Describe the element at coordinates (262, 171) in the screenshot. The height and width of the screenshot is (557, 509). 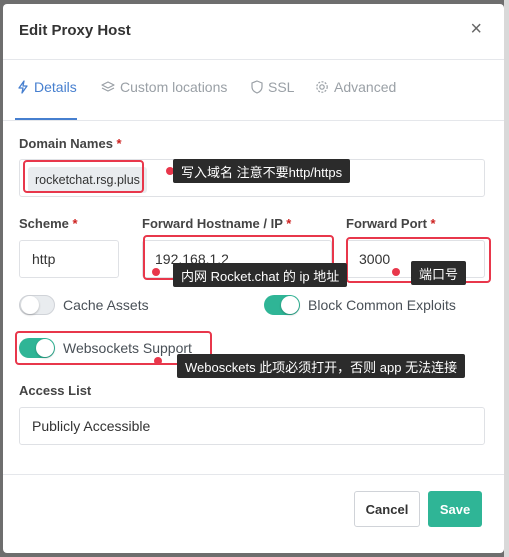
I see `domain-annotation-tip: 写入域名 注意不要http/https` at that location.